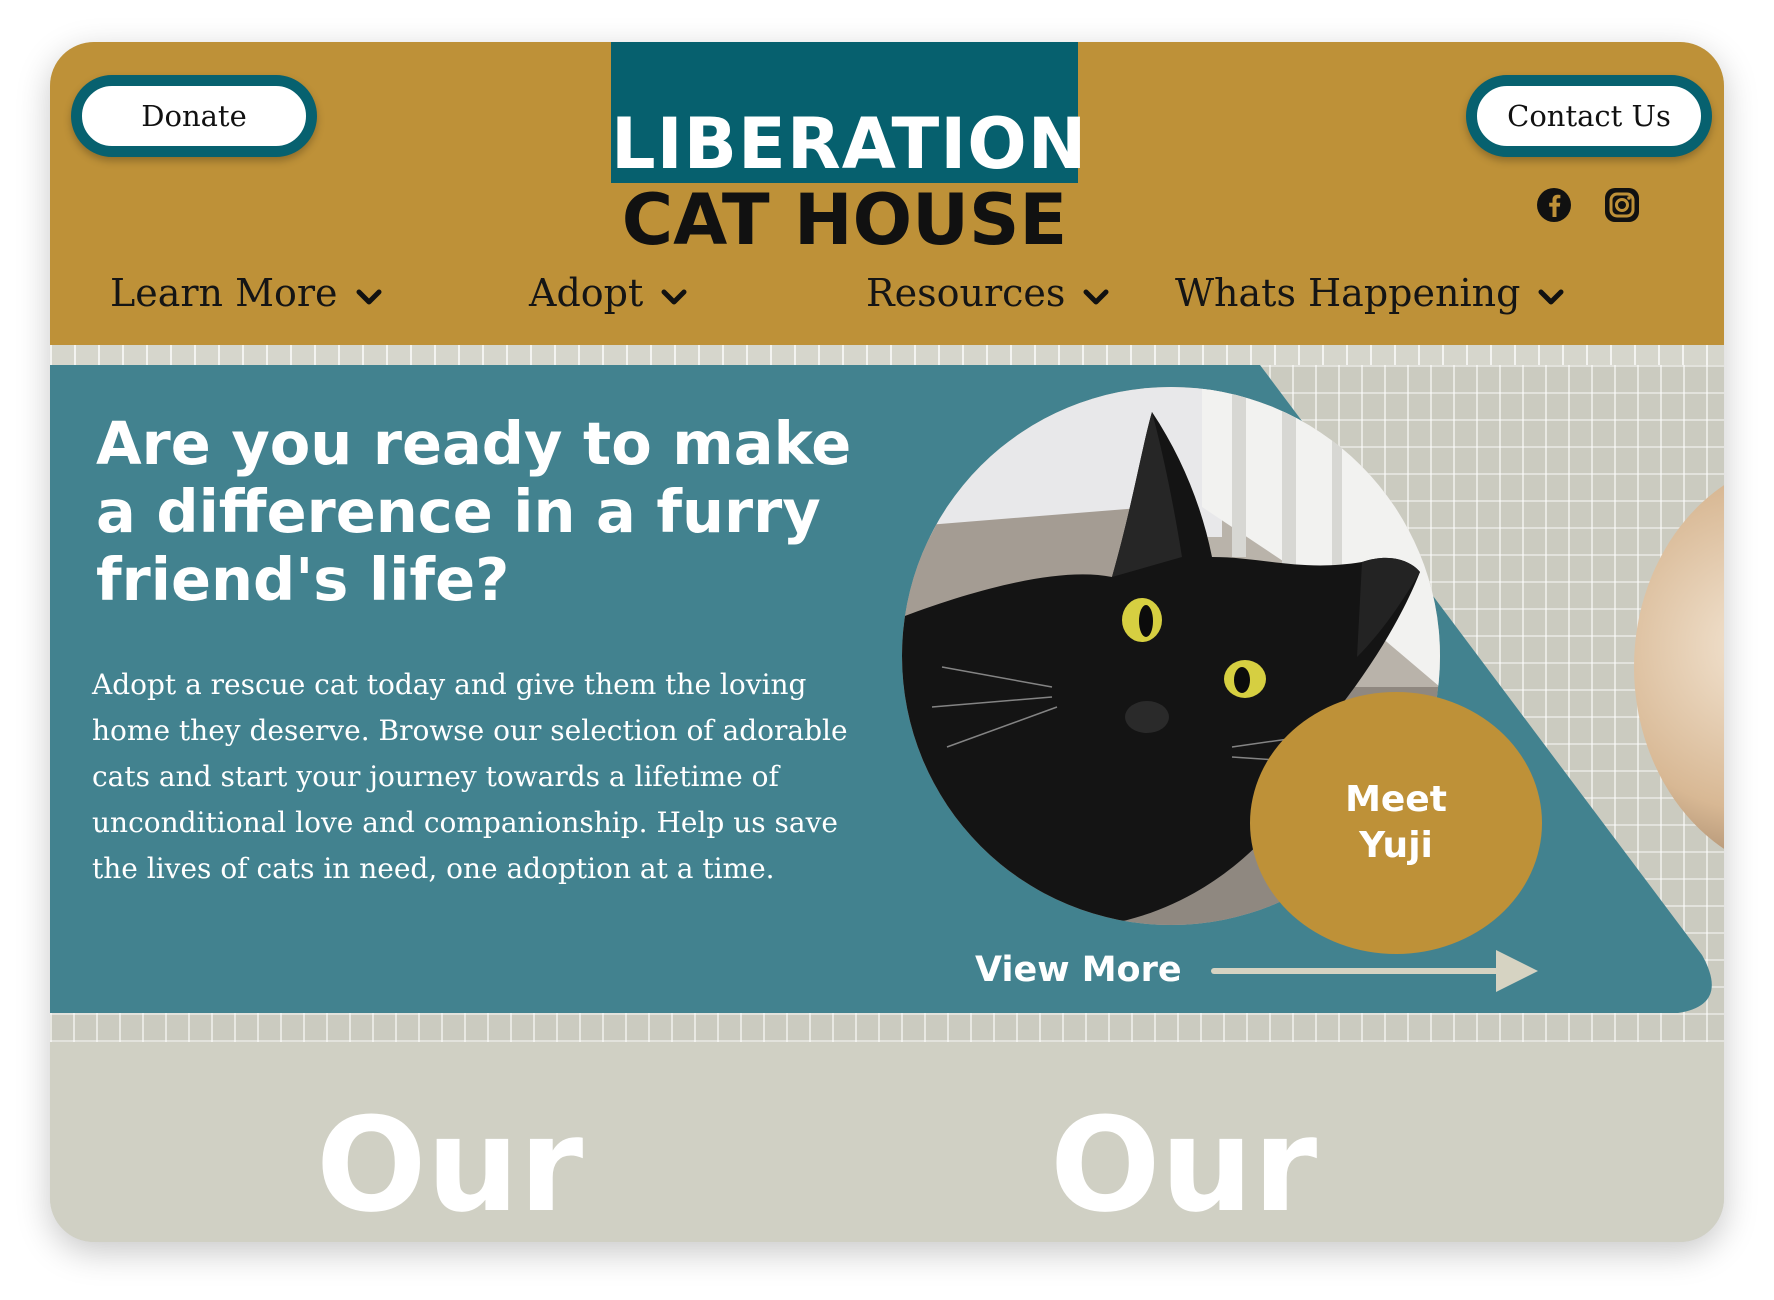 This screenshot has width=1774, height=1300. Describe the element at coordinates (586, 293) in the screenshot. I see `nav-adopt-label: Adopt` at that location.